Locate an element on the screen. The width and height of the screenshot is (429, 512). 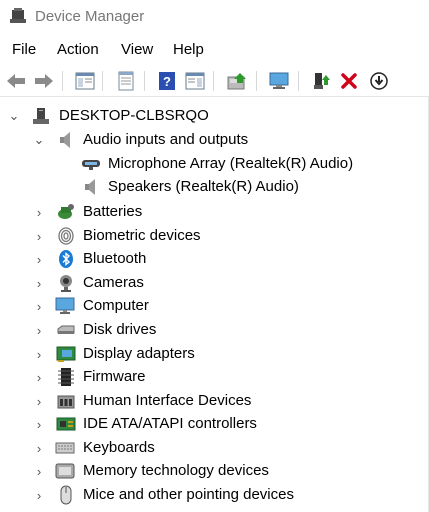
tree-node-cameras: › Cameras is located at coordinates (214, 283).